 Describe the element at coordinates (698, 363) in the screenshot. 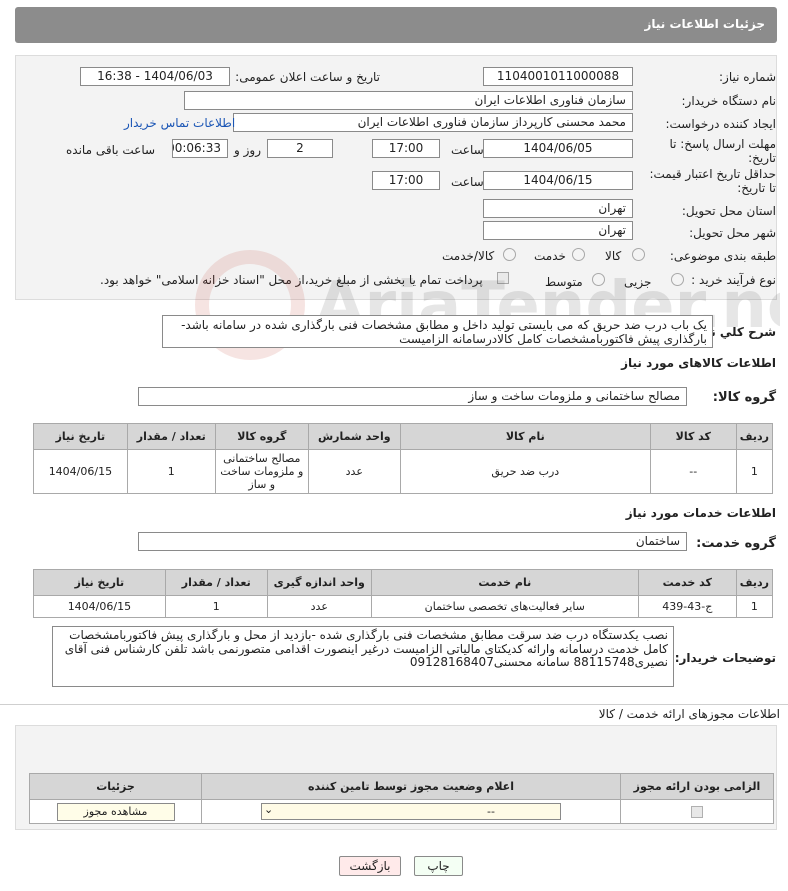

I see `goods-section-title: اطلاعات کالاهای مورد نیاز` at that location.